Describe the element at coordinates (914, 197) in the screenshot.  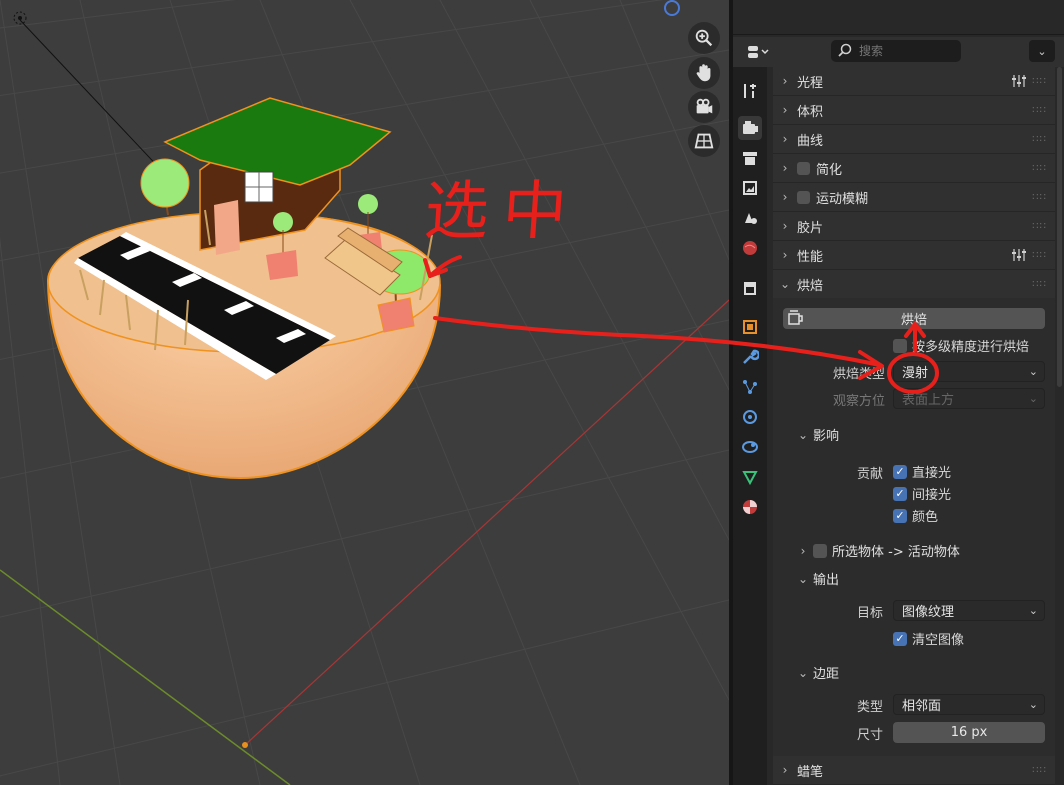
I see `panel-motion-blur: › 运动模糊 ∷∷` at that location.